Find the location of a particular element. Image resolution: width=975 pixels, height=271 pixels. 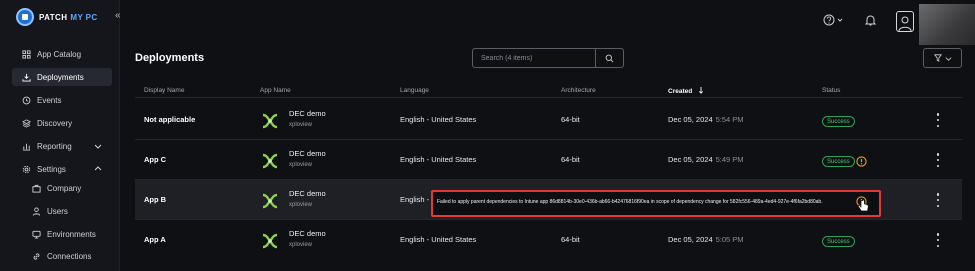

brand-logo: PATCH MY PC is located at coordinates (57, 17).